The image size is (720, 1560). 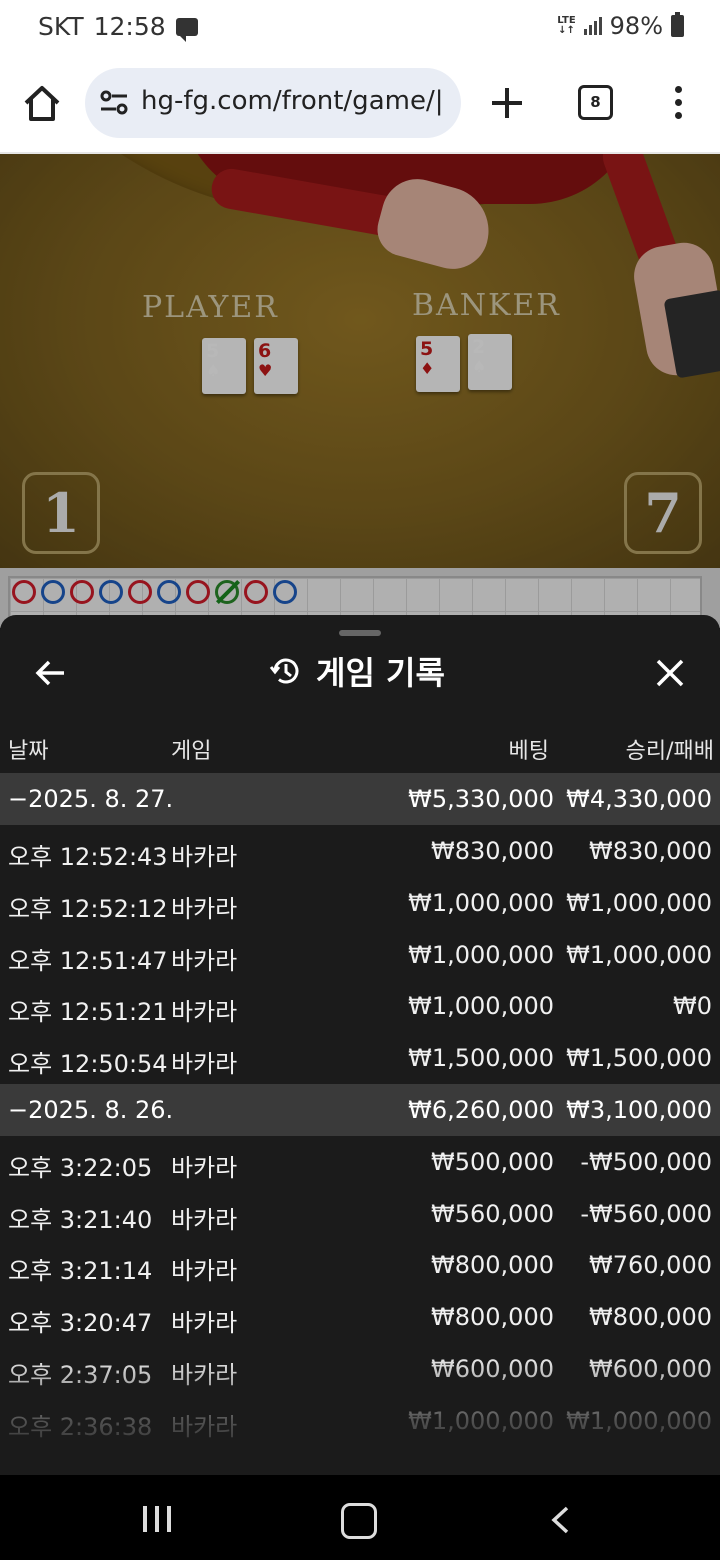 What do you see at coordinates (360, 633) in the screenshot?
I see `sheet-drag-handle` at bounding box center [360, 633].